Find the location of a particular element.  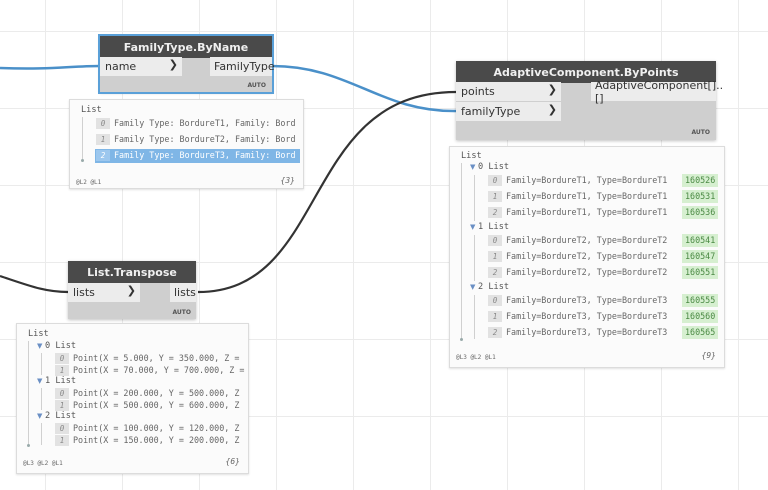

list-item: Family Type: BordureT1, Family: Bord is located at coordinates (205, 123).